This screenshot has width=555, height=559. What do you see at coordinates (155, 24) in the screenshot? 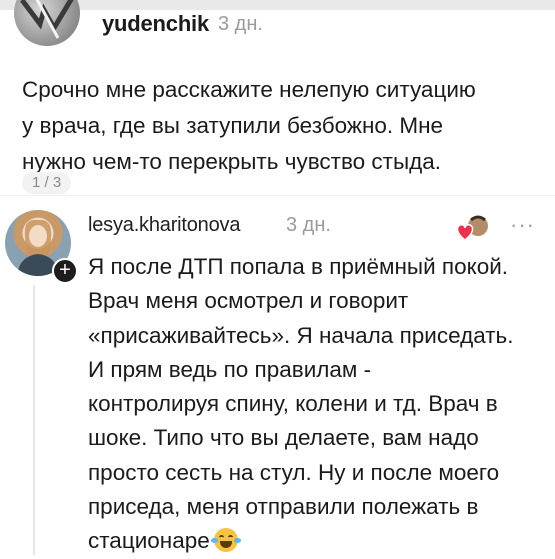
I see `post-author-name: yudenchik` at bounding box center [155, 24].